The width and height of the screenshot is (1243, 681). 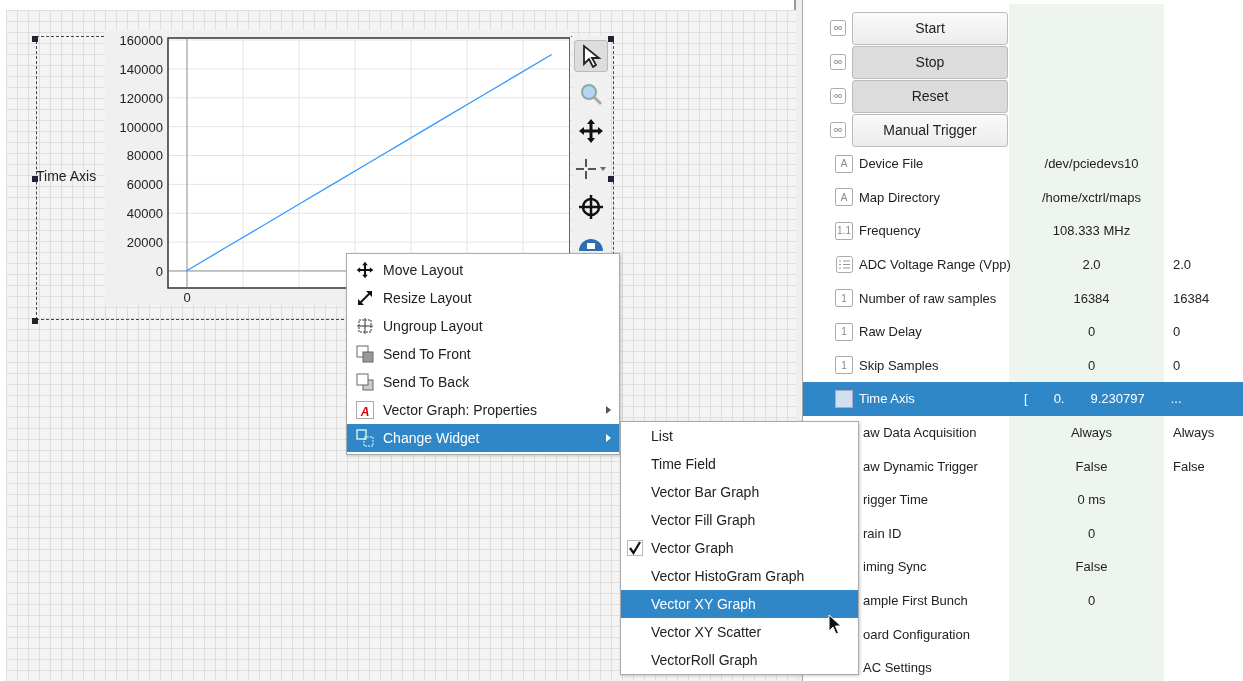 I want to click on properties-icon: A, so click(x=365, y=410).